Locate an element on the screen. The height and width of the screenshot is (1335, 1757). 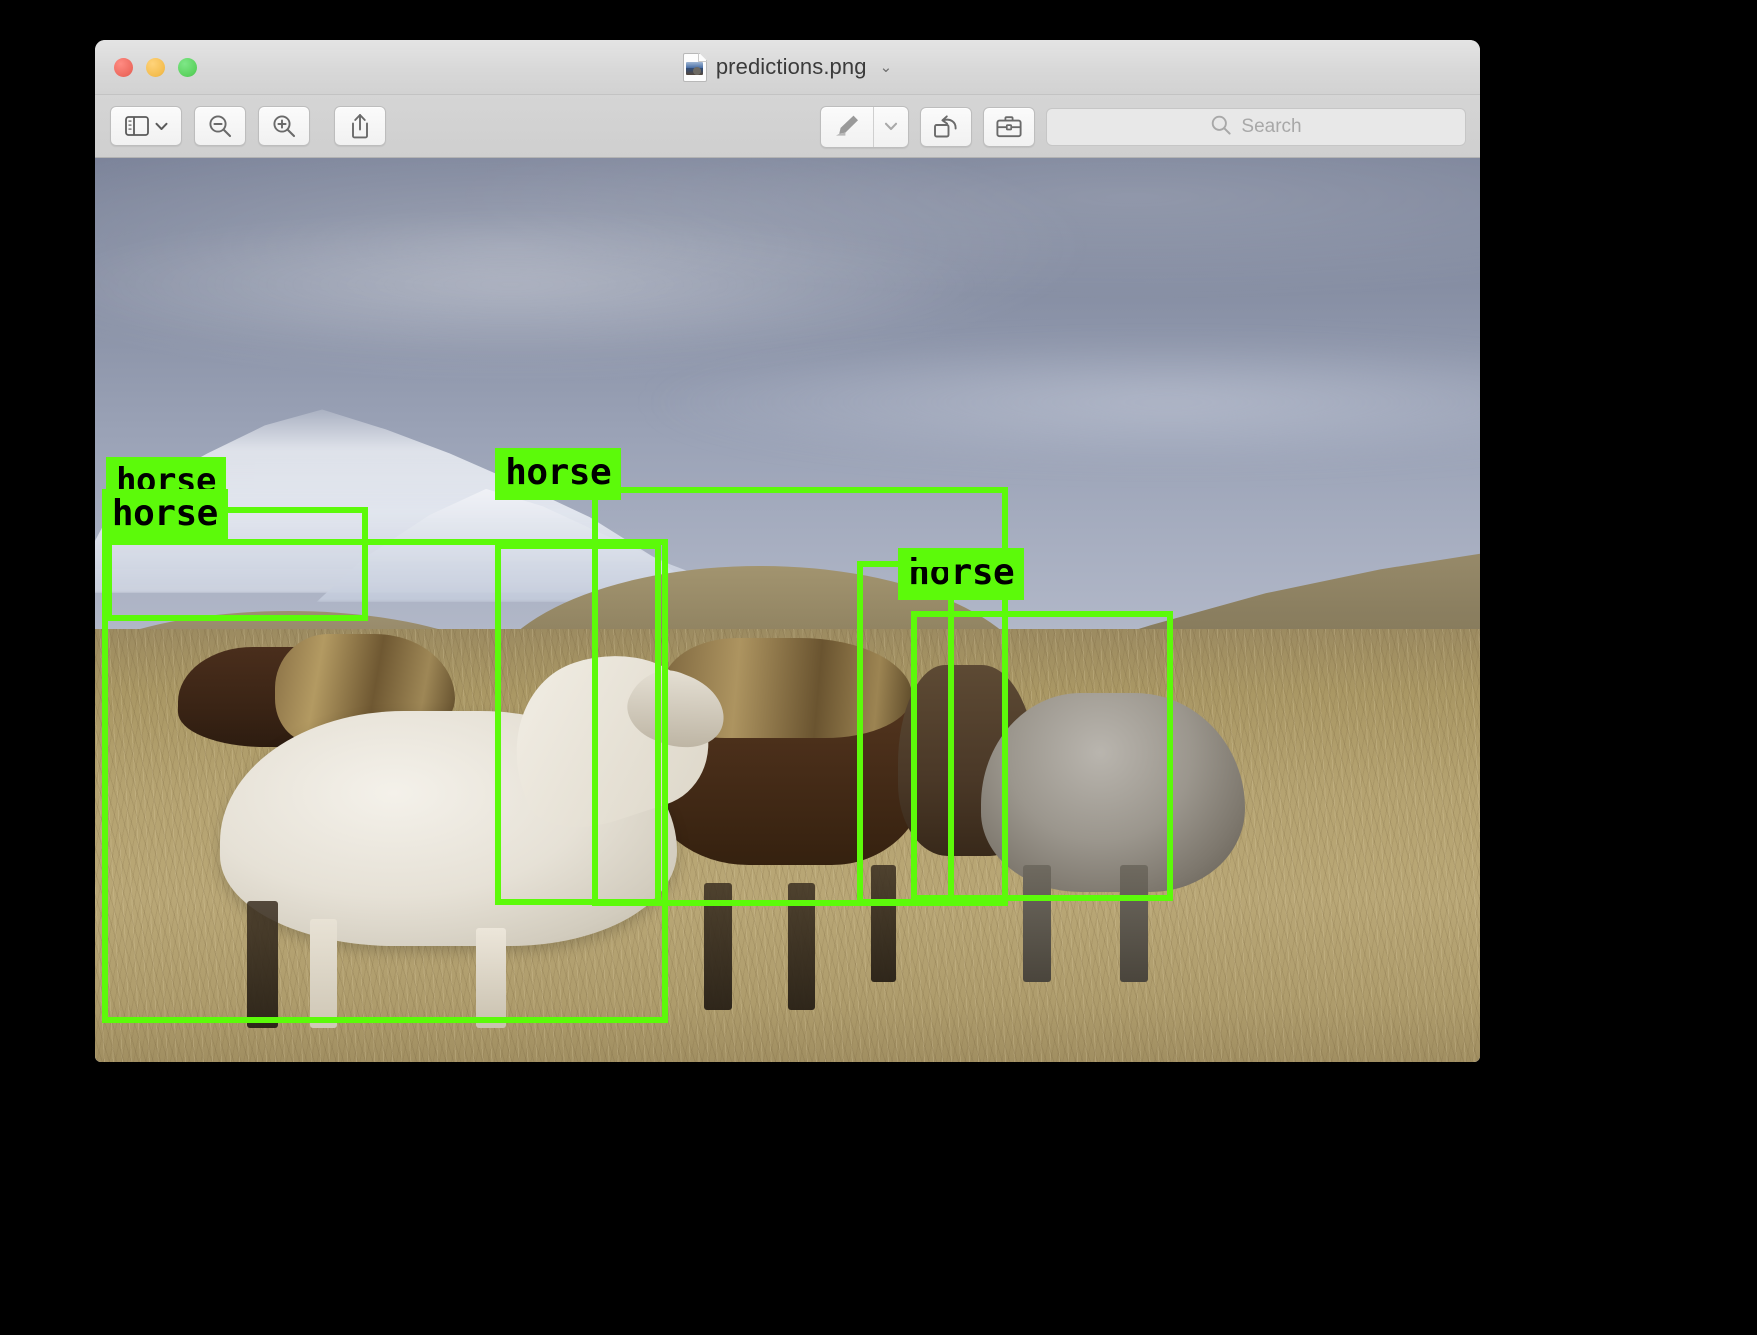
markup-toolbar-button is located at coordinates (1009, 127).